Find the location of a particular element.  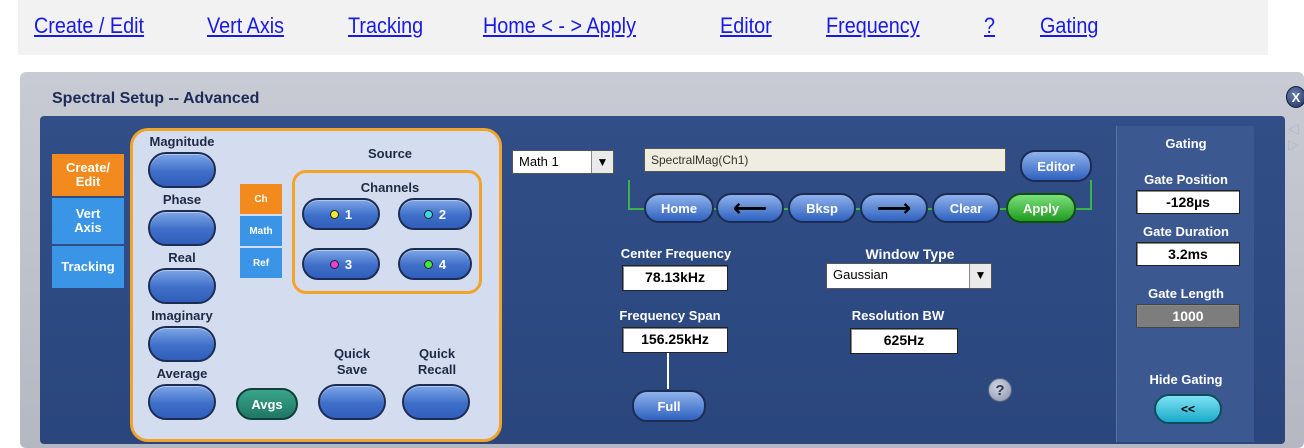

window-type-select: Gaussian ▼ is located at coordinates (909, 276).